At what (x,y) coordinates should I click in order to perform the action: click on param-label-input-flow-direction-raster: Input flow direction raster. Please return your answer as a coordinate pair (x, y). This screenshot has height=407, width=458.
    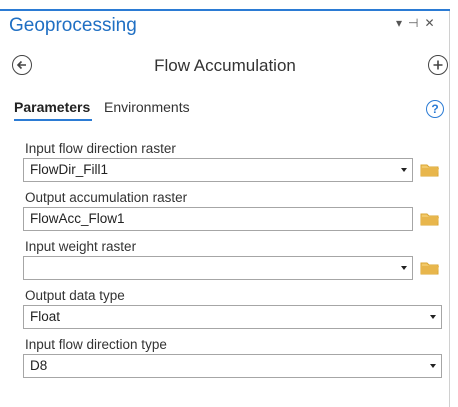
    Looking at the image, I should click on (100, 148).